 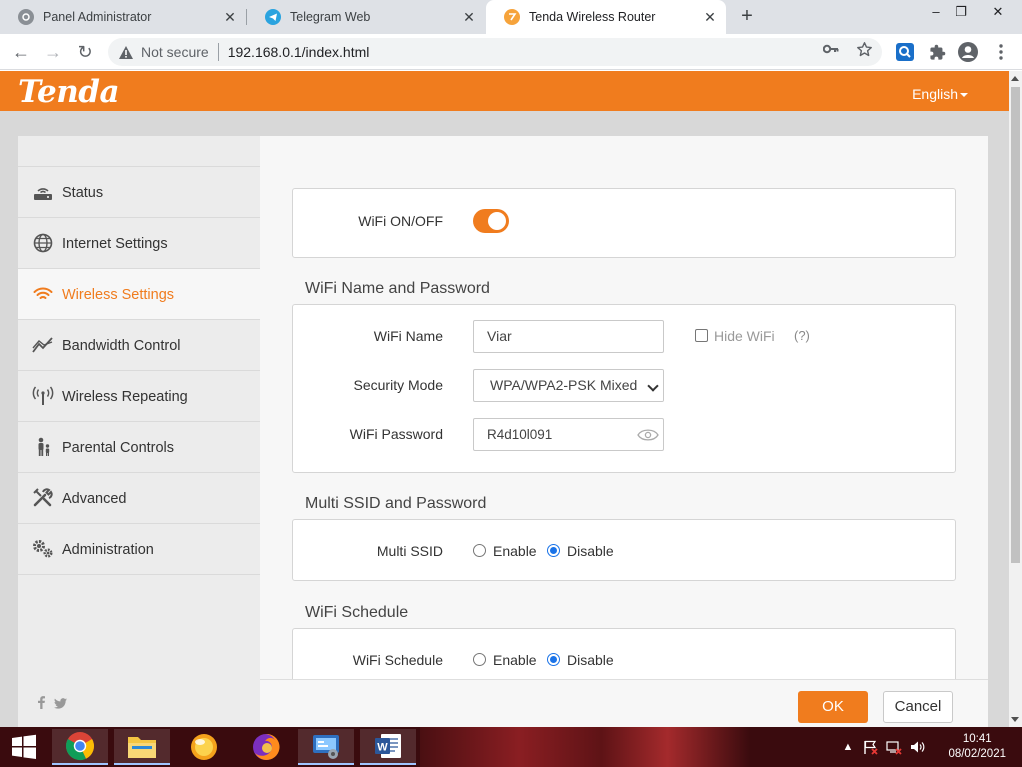 I want to click on wifi-schedule-enable-label: Enable, so click(x=515, y=660).